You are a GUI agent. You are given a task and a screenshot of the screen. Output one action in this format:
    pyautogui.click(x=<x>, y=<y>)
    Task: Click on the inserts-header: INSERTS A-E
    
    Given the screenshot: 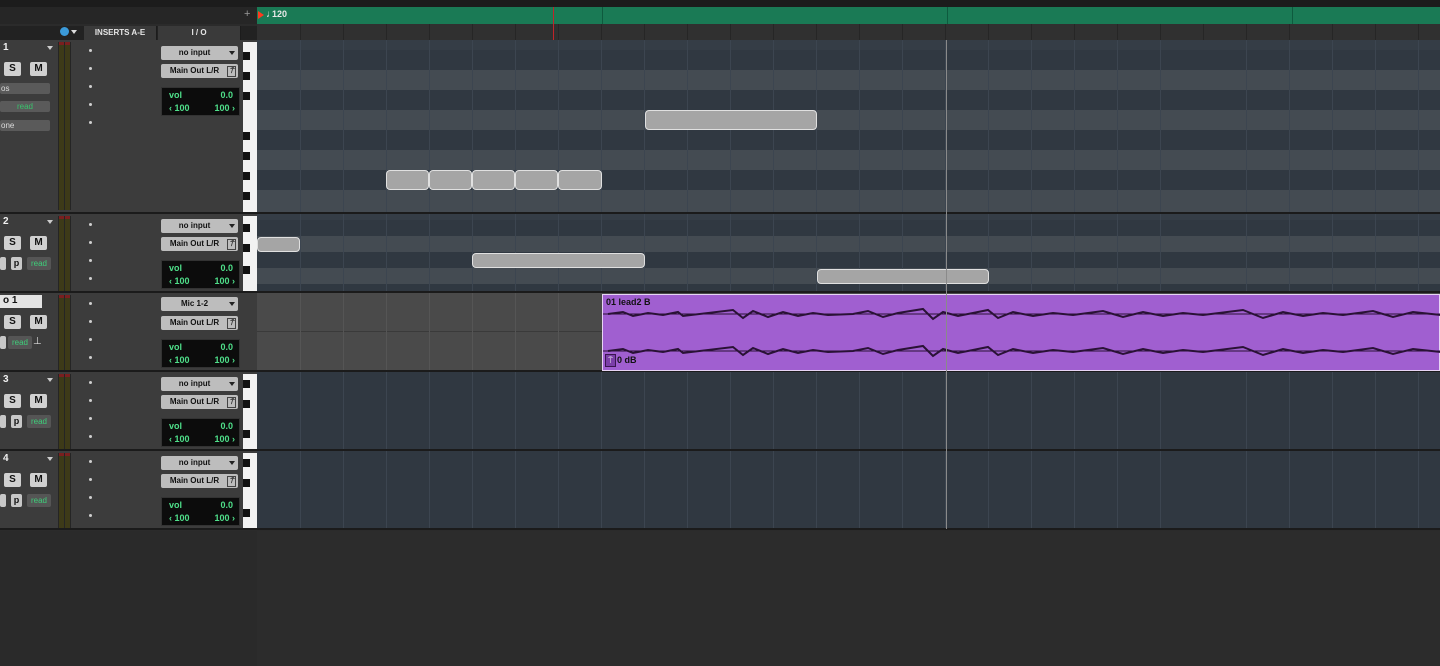 What is the action you would take?
    pyautogui.click(x=120, y=33)
    